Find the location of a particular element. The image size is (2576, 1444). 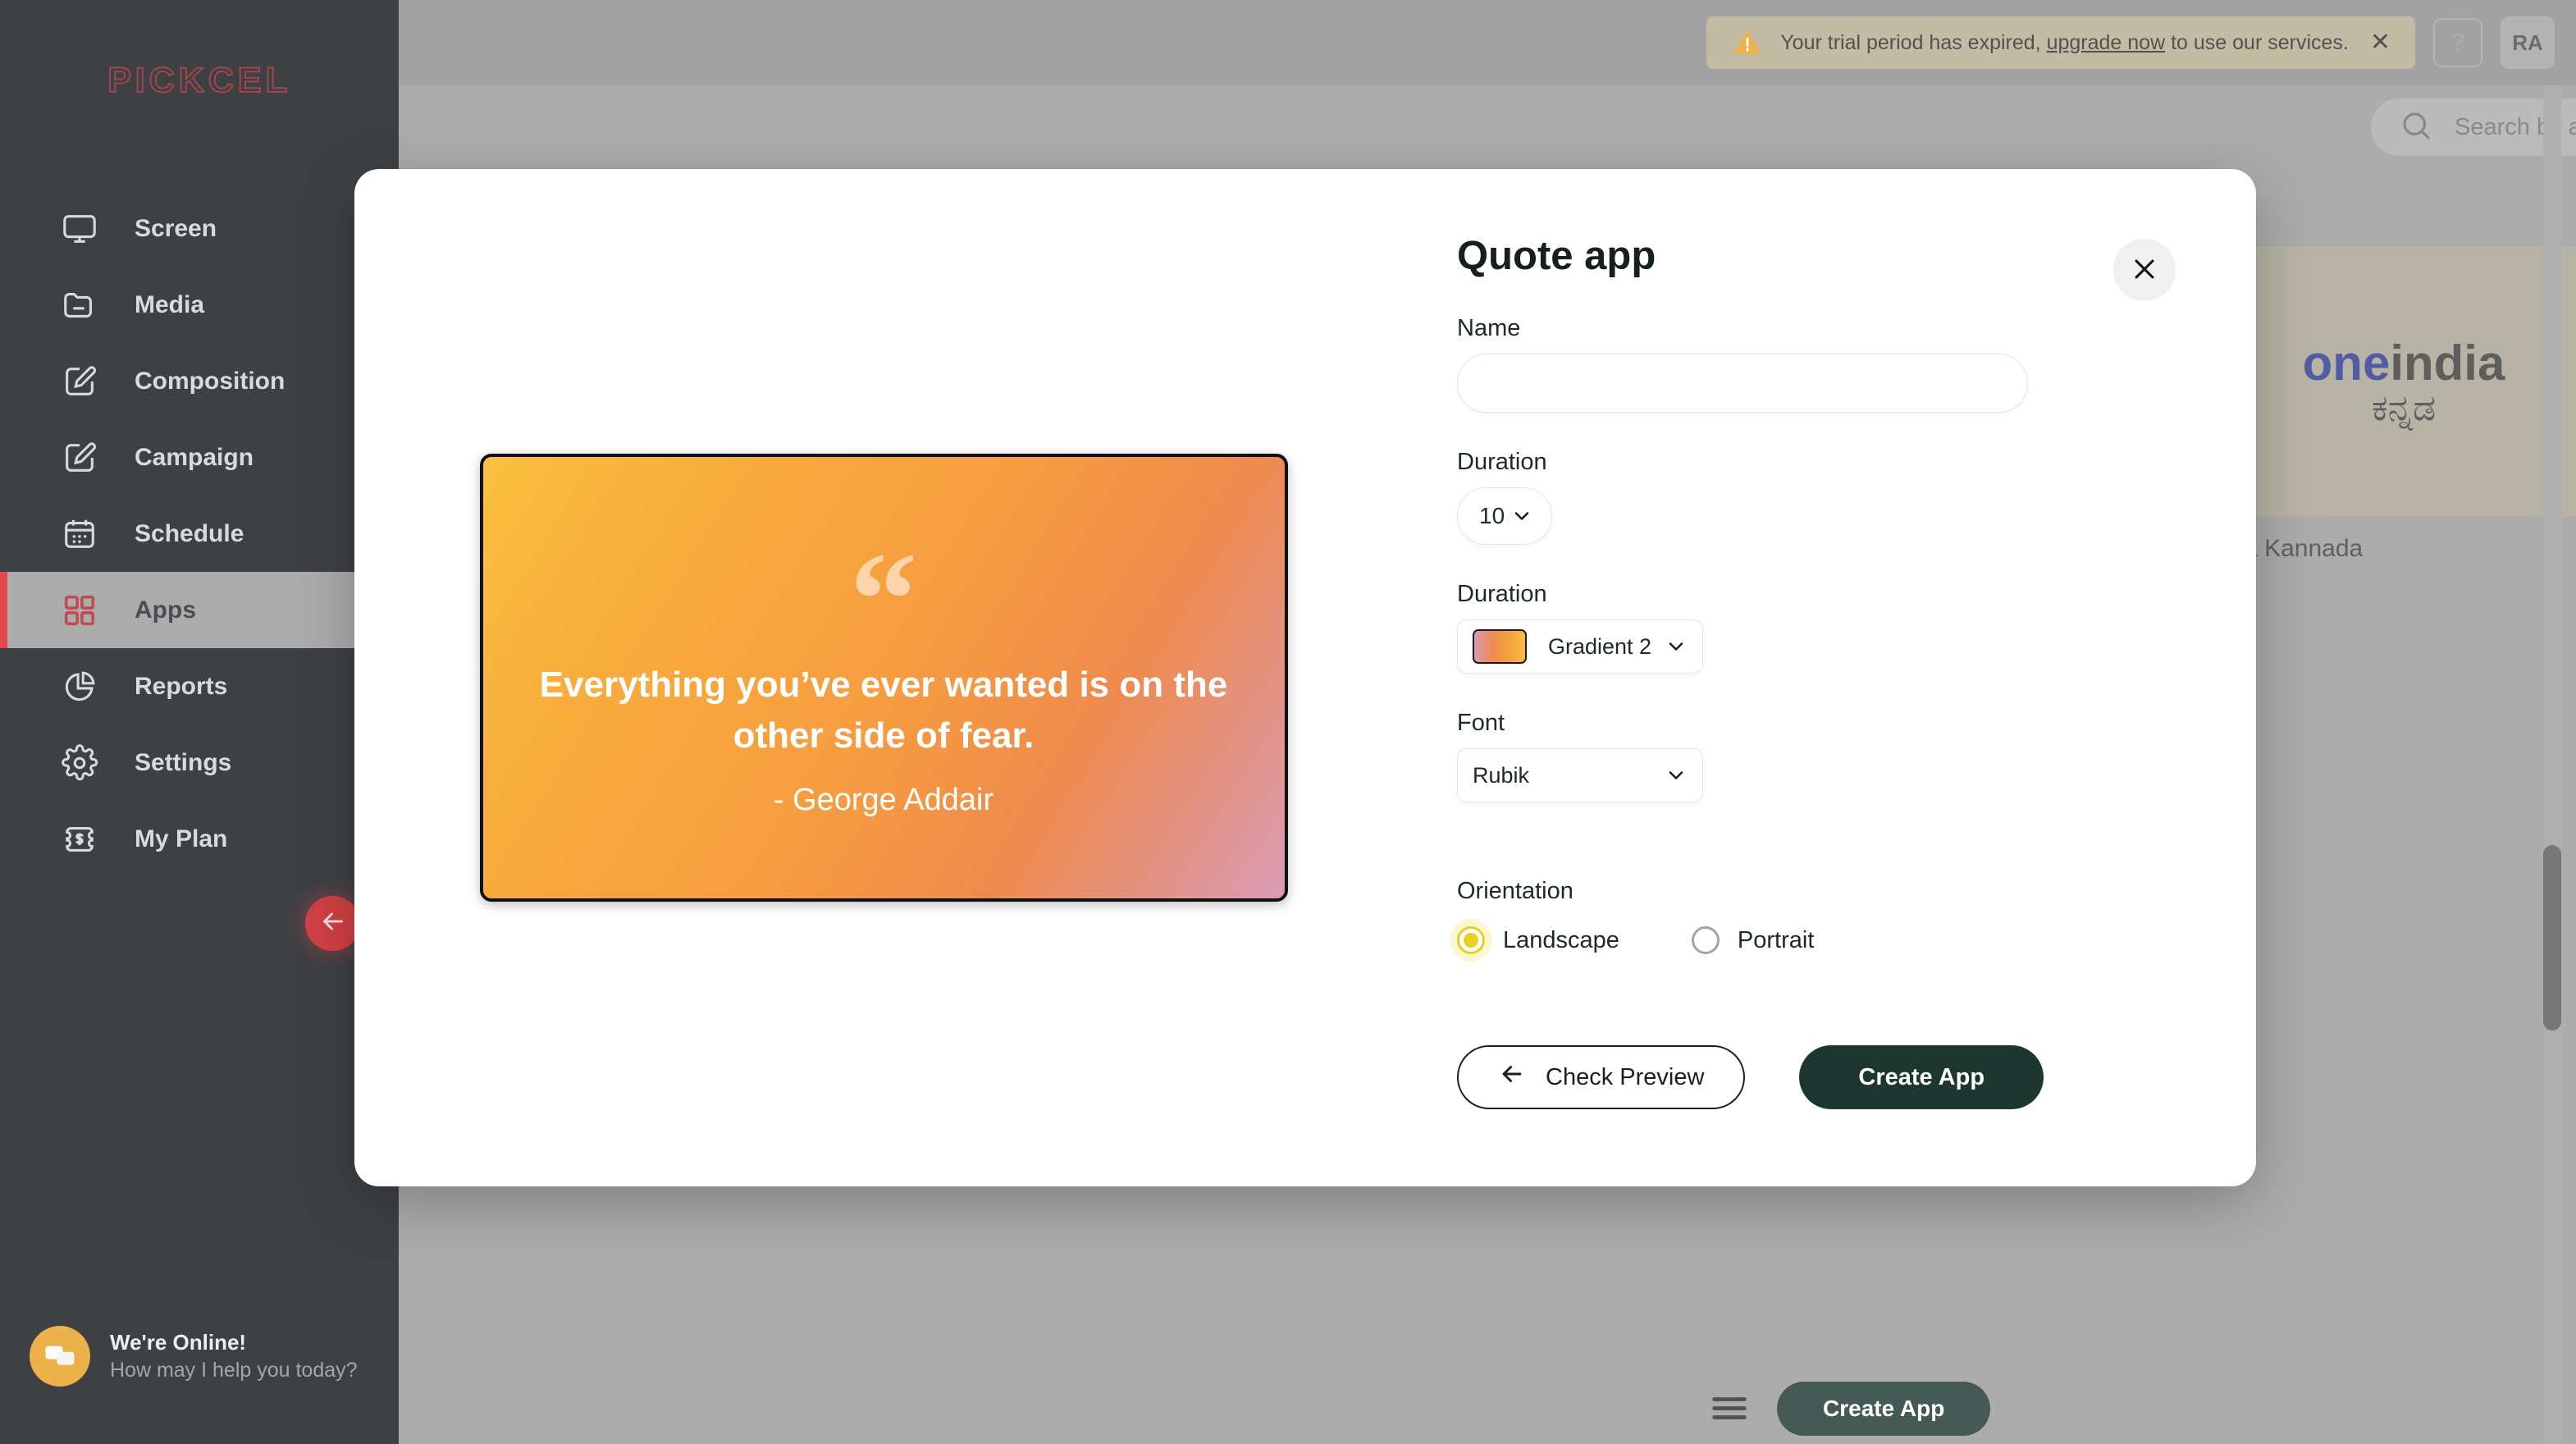

arrow-left-icon is located at coordinates (1512, 1077).